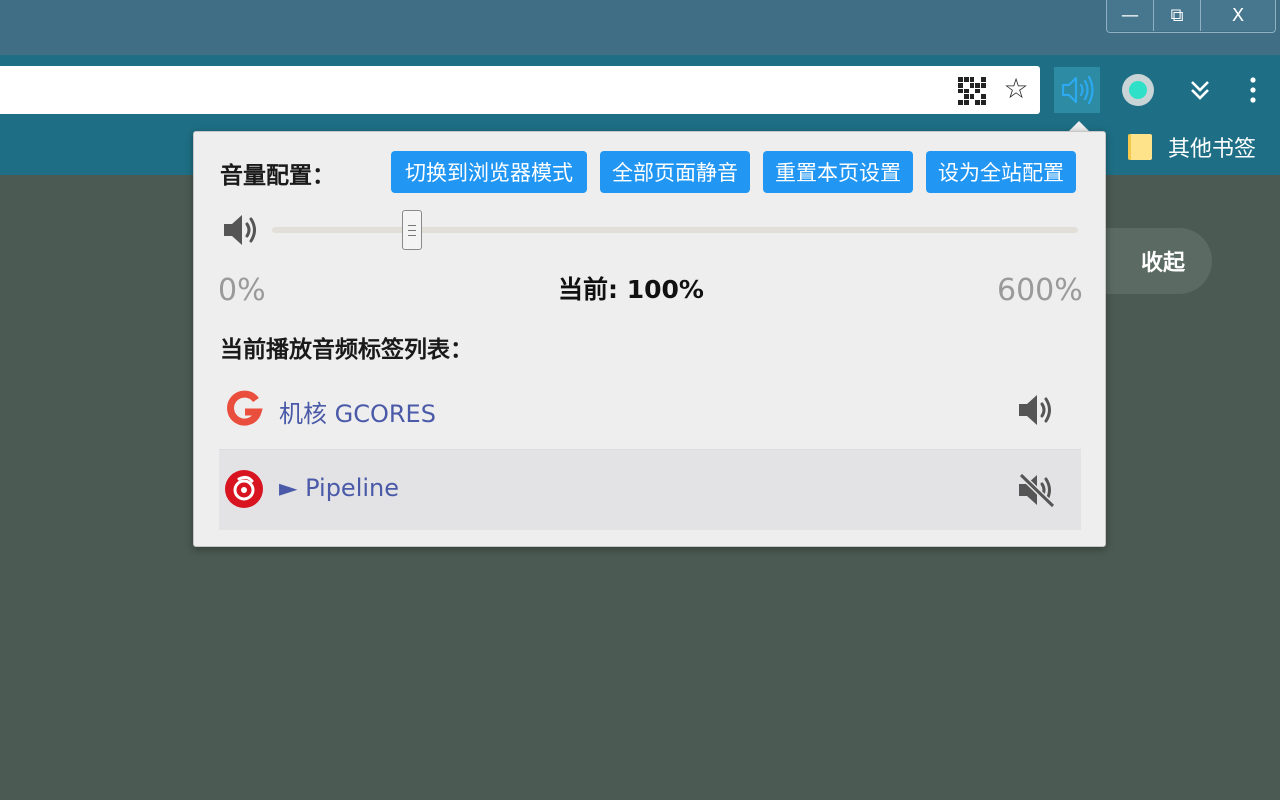 The image size is (1280, 800). What do you see at coordinates (675, 230) in the screenshot?
I see `volume-slider-track` at bounding box center [675, 230].